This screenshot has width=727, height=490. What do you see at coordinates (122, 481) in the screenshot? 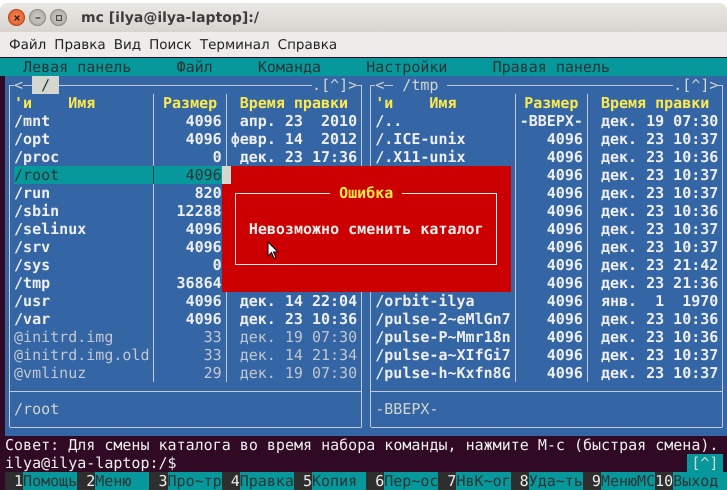
I see `function-key: Меню` at bounding box center [122, 481].